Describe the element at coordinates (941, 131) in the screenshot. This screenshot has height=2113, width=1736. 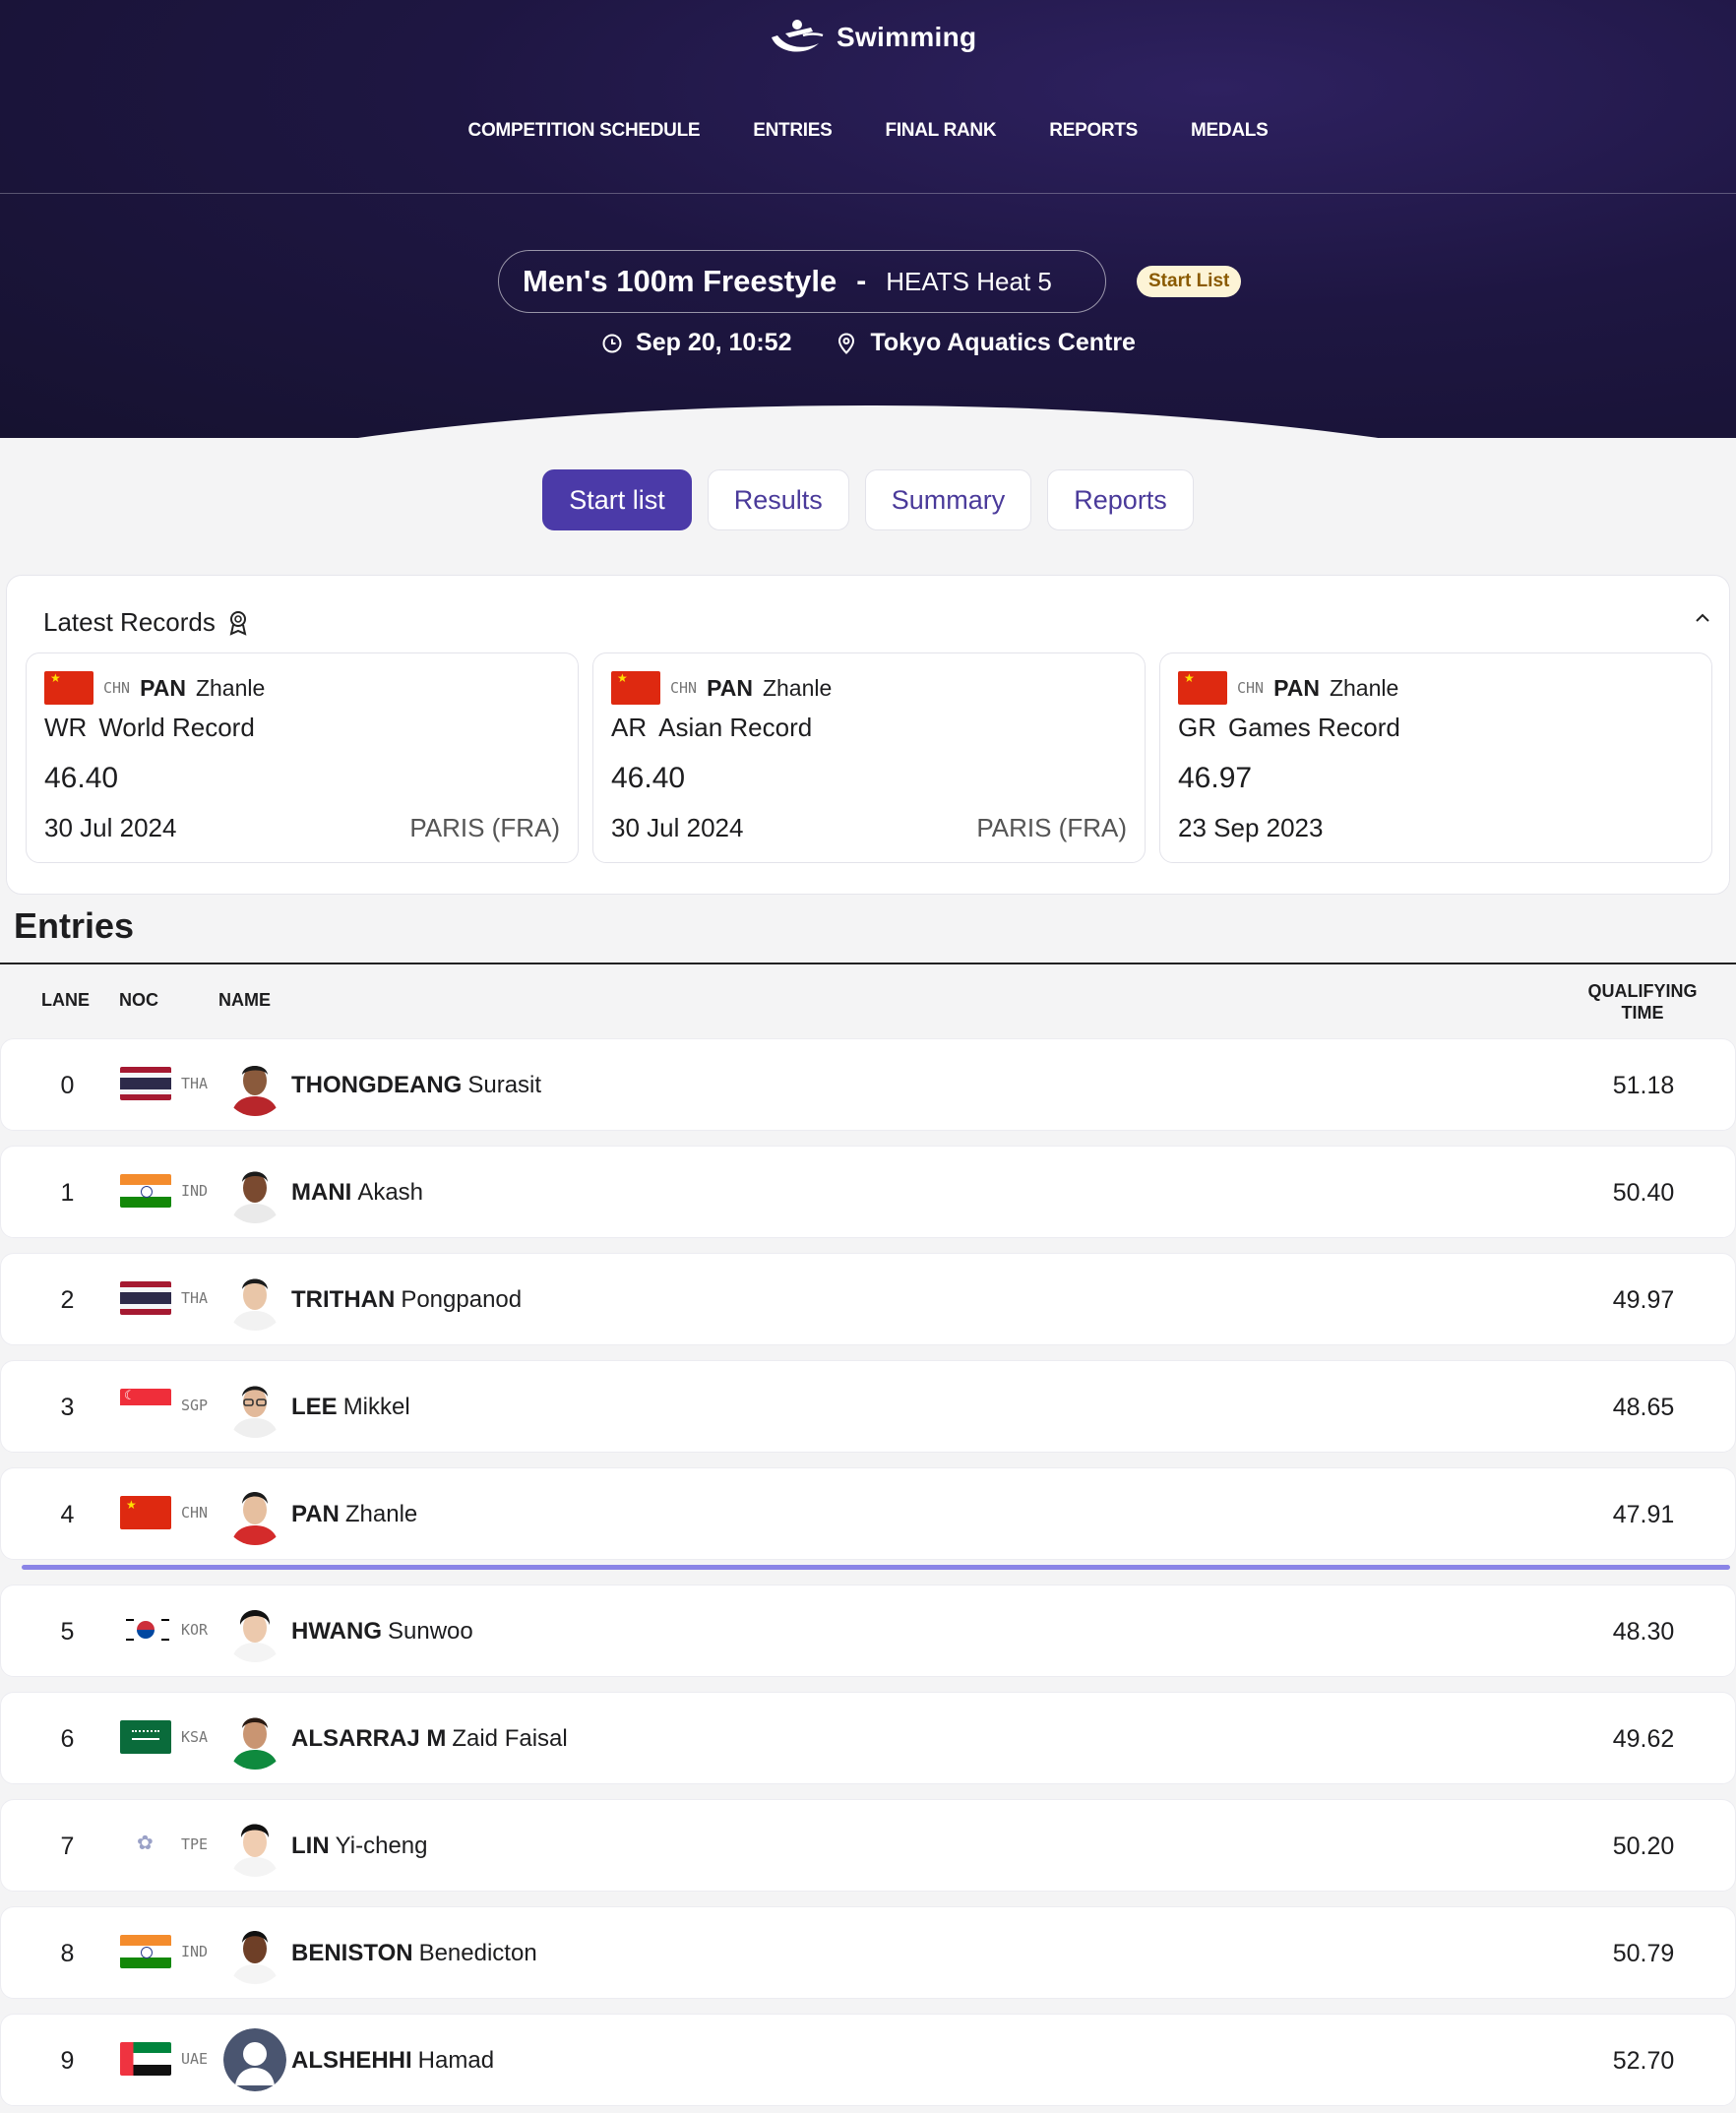
I see `nav-final-rank: FINAL RANK` at that location.